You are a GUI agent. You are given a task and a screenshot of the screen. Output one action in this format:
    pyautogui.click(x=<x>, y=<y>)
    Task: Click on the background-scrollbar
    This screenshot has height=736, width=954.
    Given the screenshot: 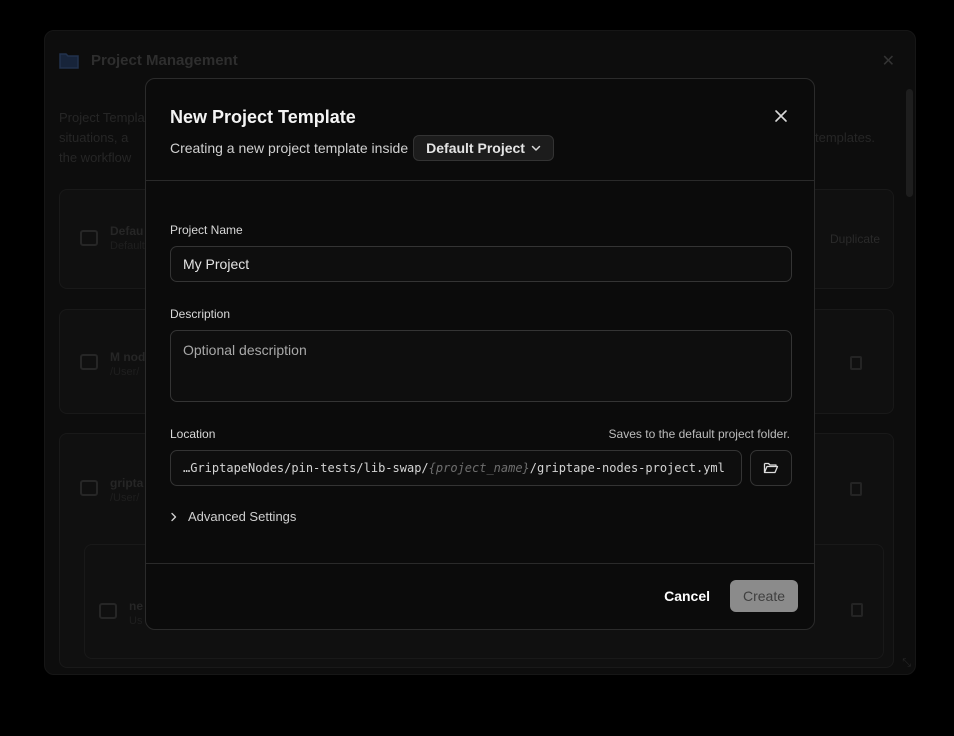 What is the action you would take?
    pyautogui.click(x=909, y=143)
    